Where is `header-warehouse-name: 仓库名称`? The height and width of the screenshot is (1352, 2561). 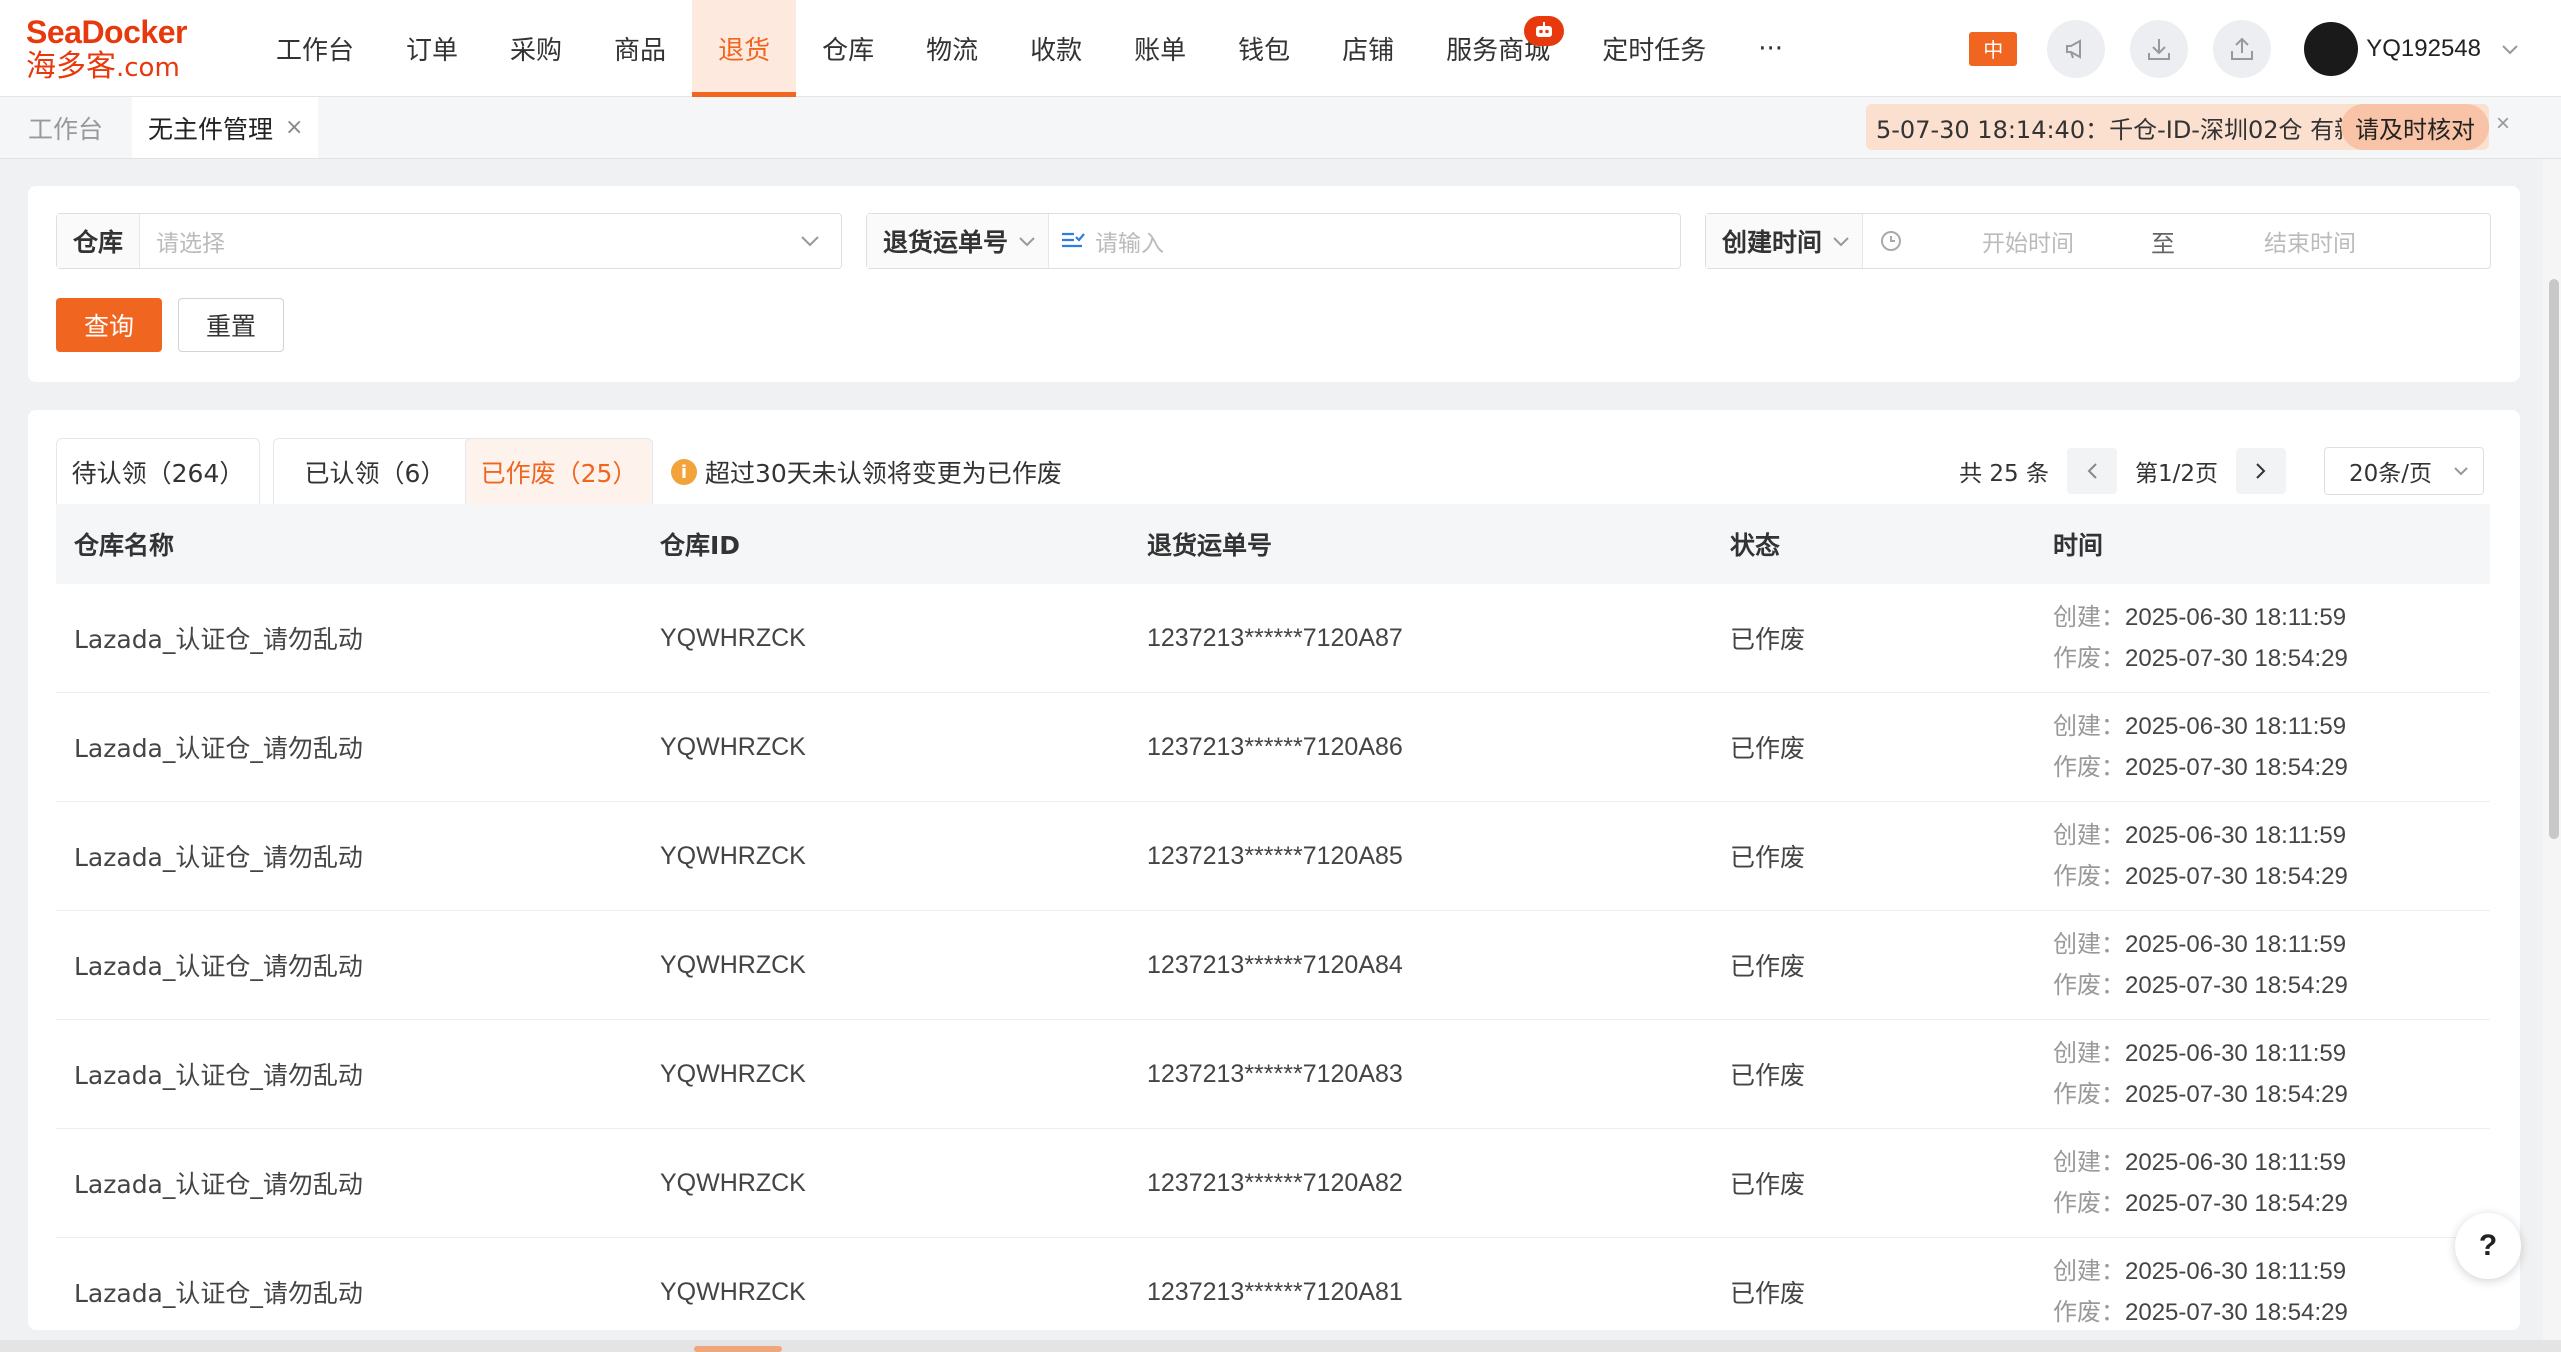
header-warehouse-name: 仓库名称 is located at coordinates (124, 545).